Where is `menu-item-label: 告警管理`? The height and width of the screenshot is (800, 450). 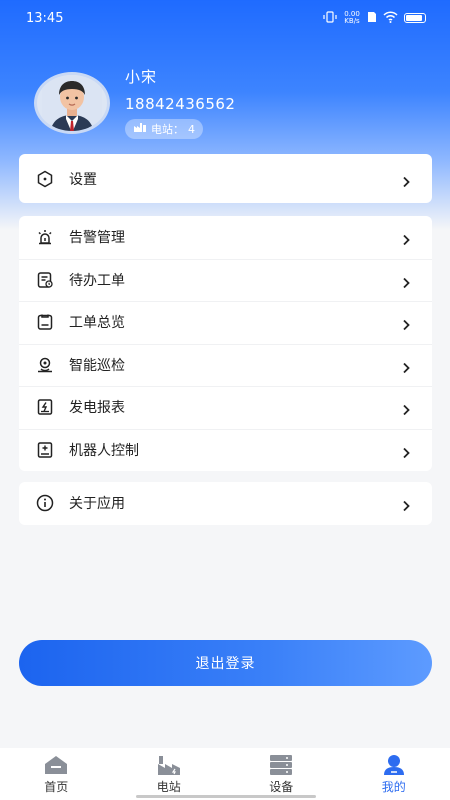
menu-item-label: 告警管理 is located at coordinates (97, 238).